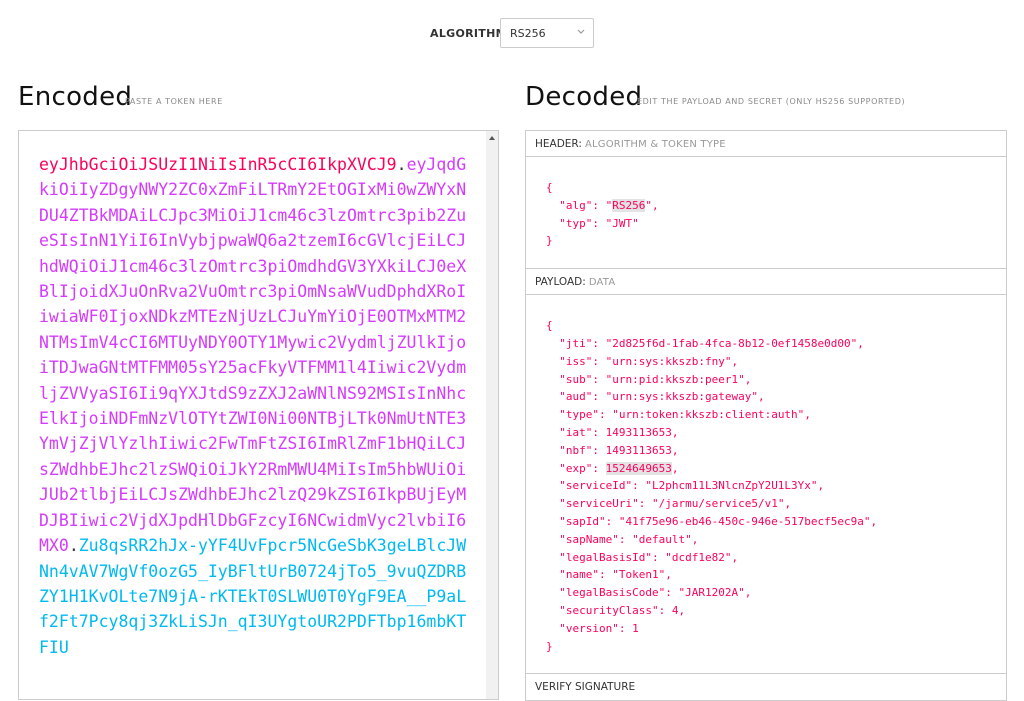 Image resolution: width=1024 pixels, height=701 pixels. I want to click on json-line: "iat": 1493113653,, so click(619, 432).